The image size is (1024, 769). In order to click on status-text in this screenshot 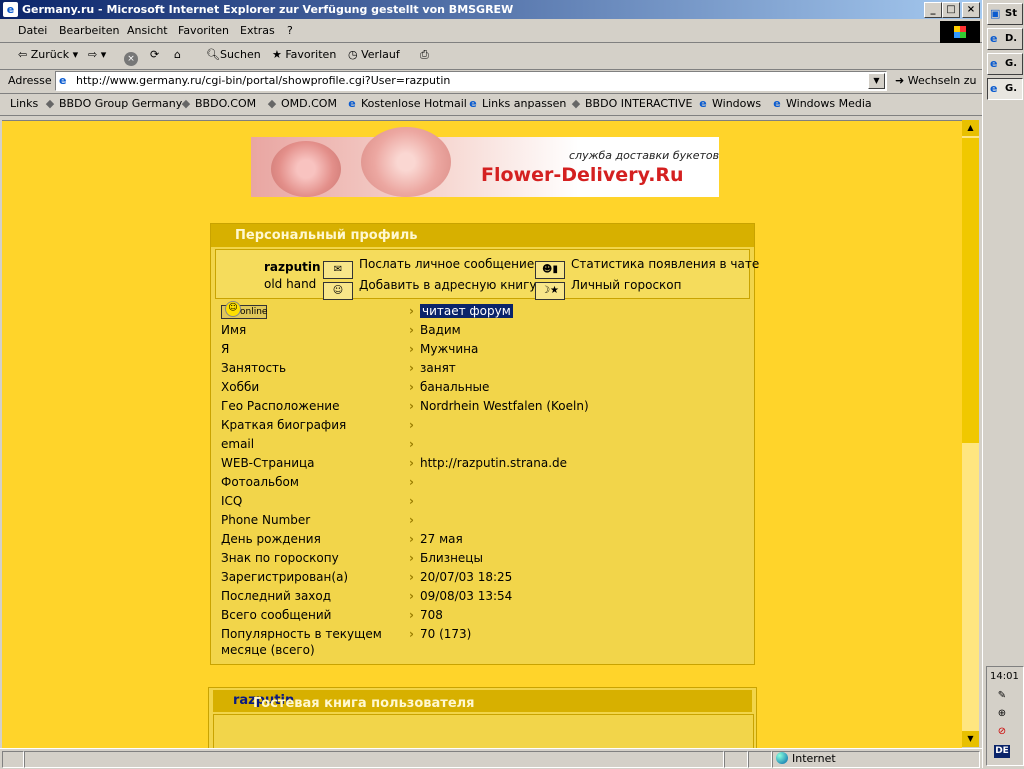, I will do `click(374, 759)`.